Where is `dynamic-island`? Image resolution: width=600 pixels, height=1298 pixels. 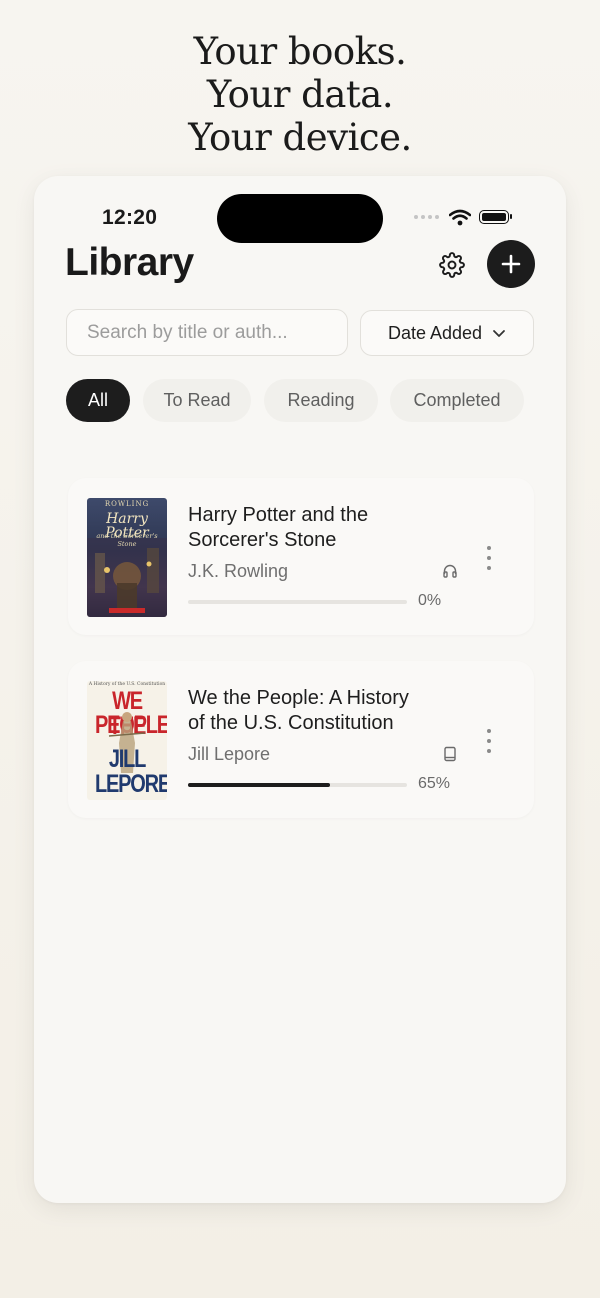 dynamic-island is located at coordinates (300, 218).